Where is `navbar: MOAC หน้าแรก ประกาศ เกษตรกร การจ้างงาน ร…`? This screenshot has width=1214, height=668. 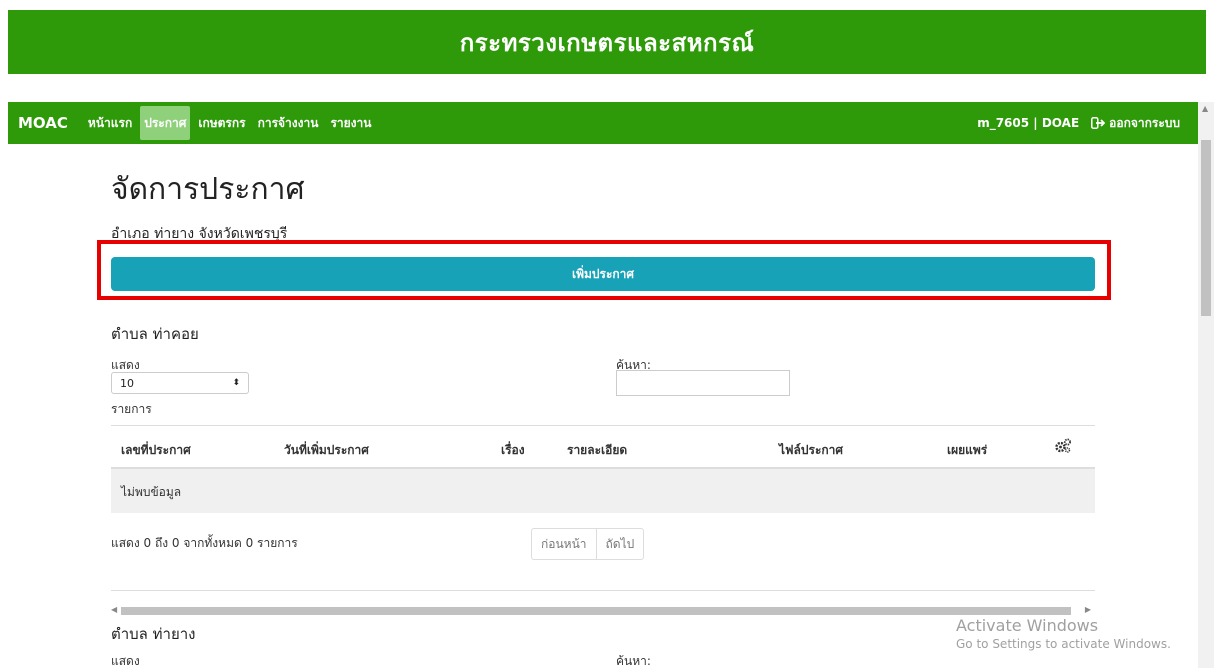
navbar: MOAC หน้าแรก ประกาศ เกษตรกร การจ้างงาน ร… is located at coordinates (603, 123).